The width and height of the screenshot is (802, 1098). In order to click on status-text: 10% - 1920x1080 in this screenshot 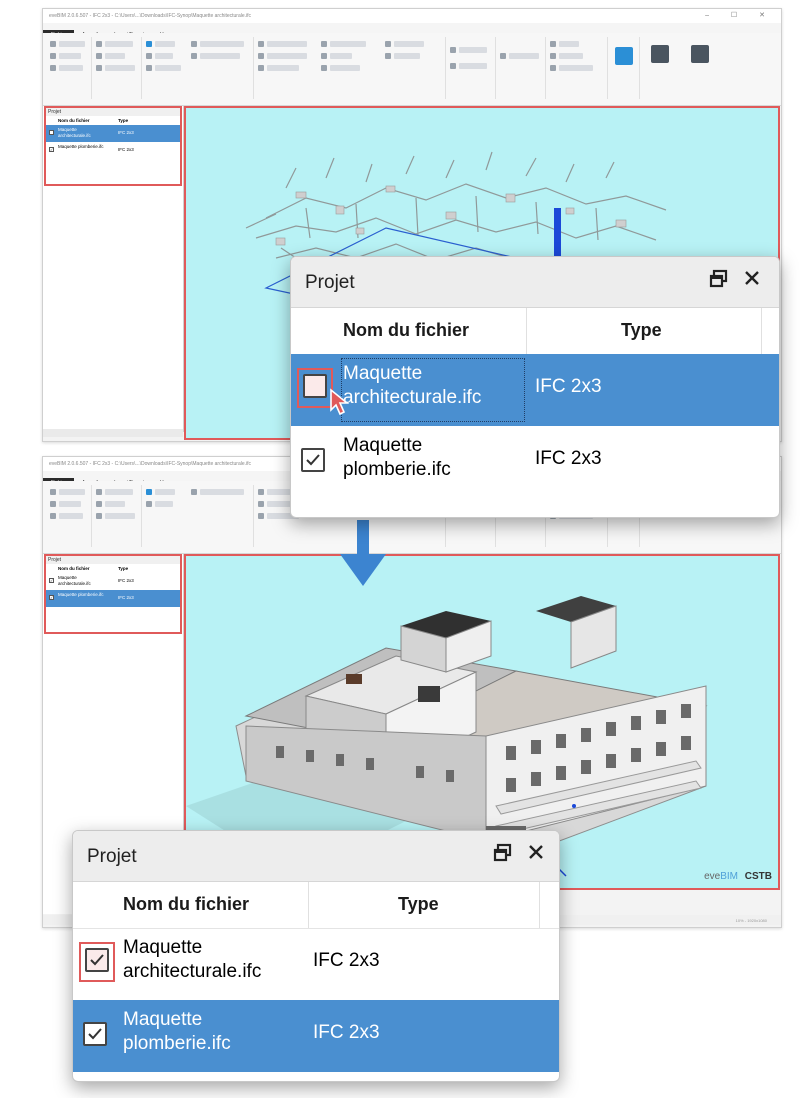, I will do `click(751, 920)`.